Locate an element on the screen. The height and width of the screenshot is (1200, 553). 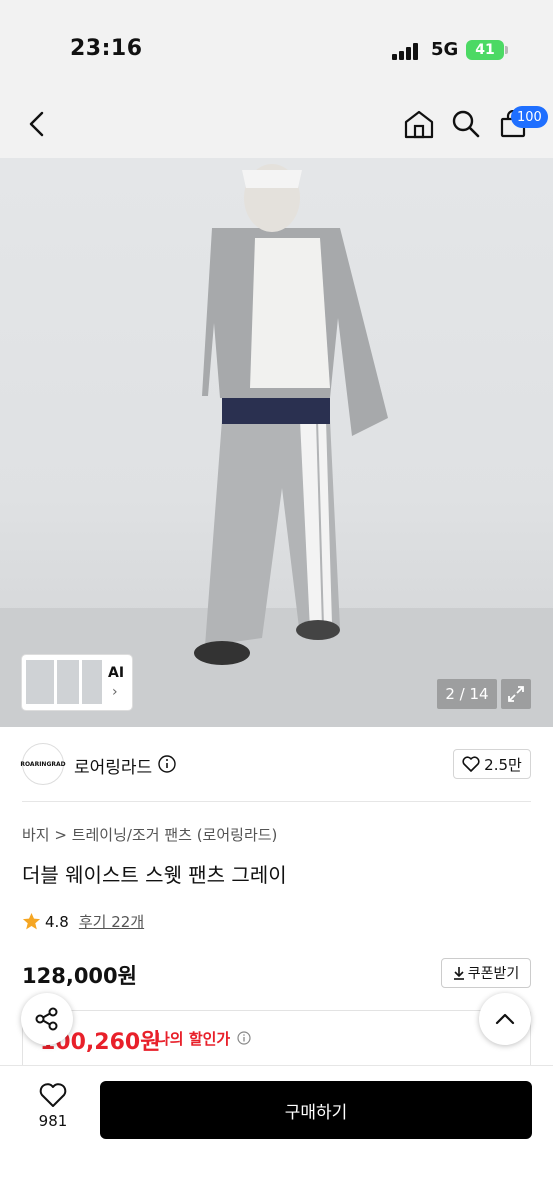
ai-label: AI is located at coordinates (116, 673).